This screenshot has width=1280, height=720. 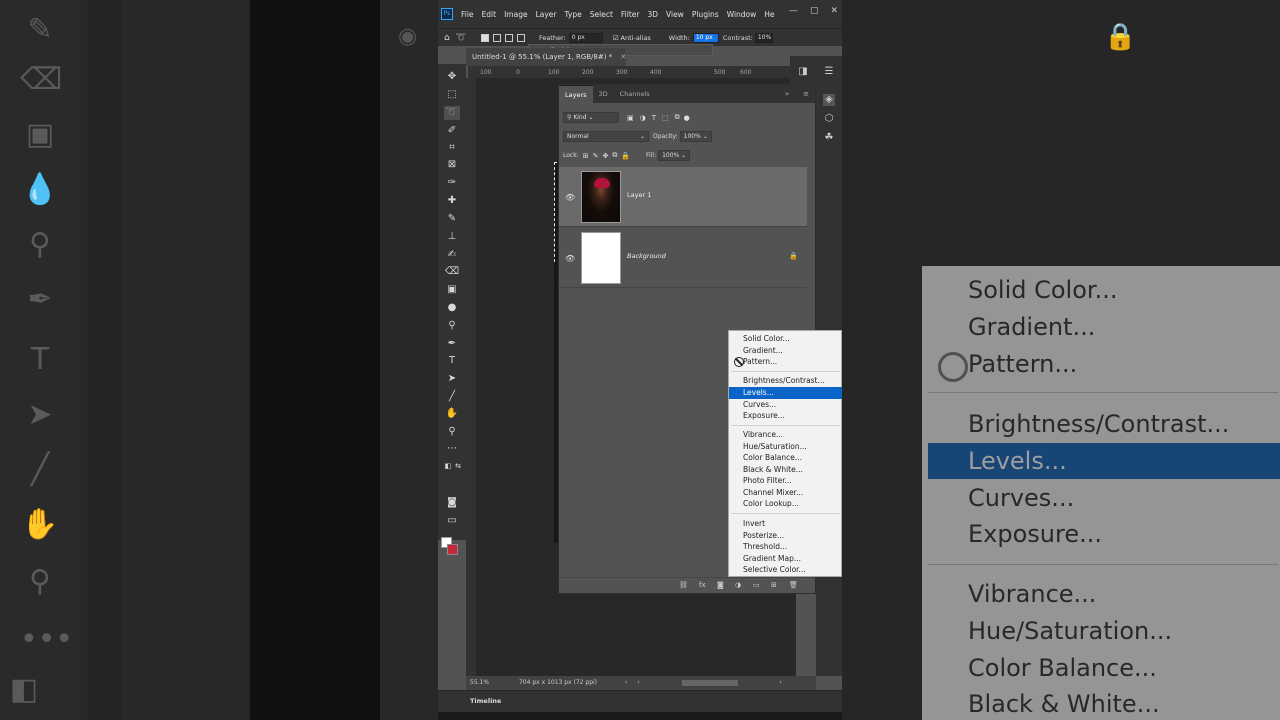 What do you see at coordinates (452, 361) in the screenshot?
I see `type-tool-icon: T` at bounding box center [452, 361].